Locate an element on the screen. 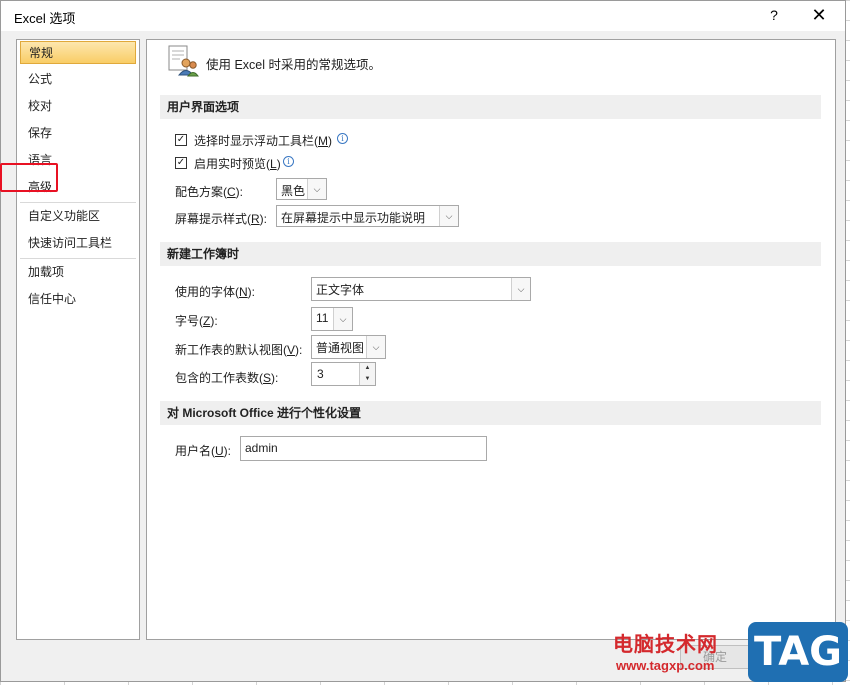 The height and width of the screenshot is (685, 850). nav-item-formulas: 公式 is located at coordinates (78, 79).